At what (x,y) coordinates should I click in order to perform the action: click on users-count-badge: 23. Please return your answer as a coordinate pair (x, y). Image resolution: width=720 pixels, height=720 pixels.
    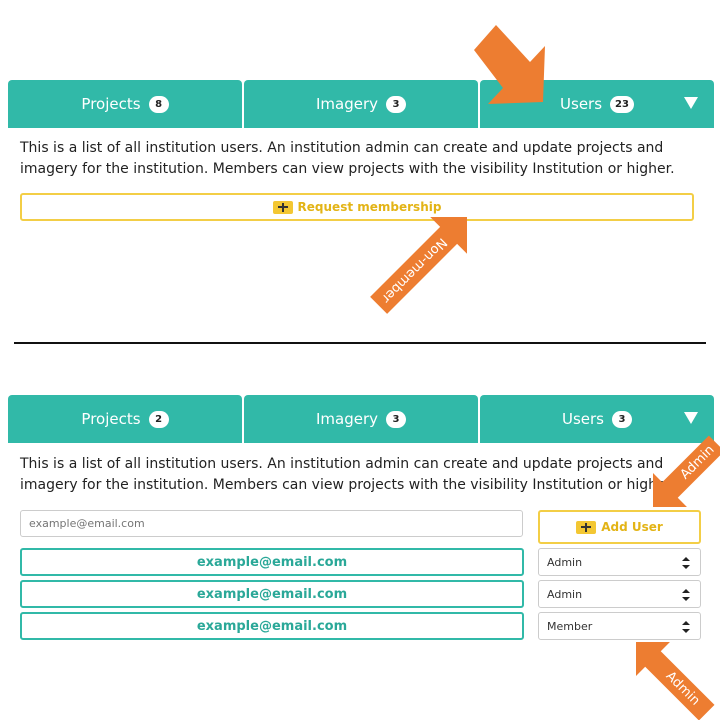
    Looking at the image, I should click on (622, 104).